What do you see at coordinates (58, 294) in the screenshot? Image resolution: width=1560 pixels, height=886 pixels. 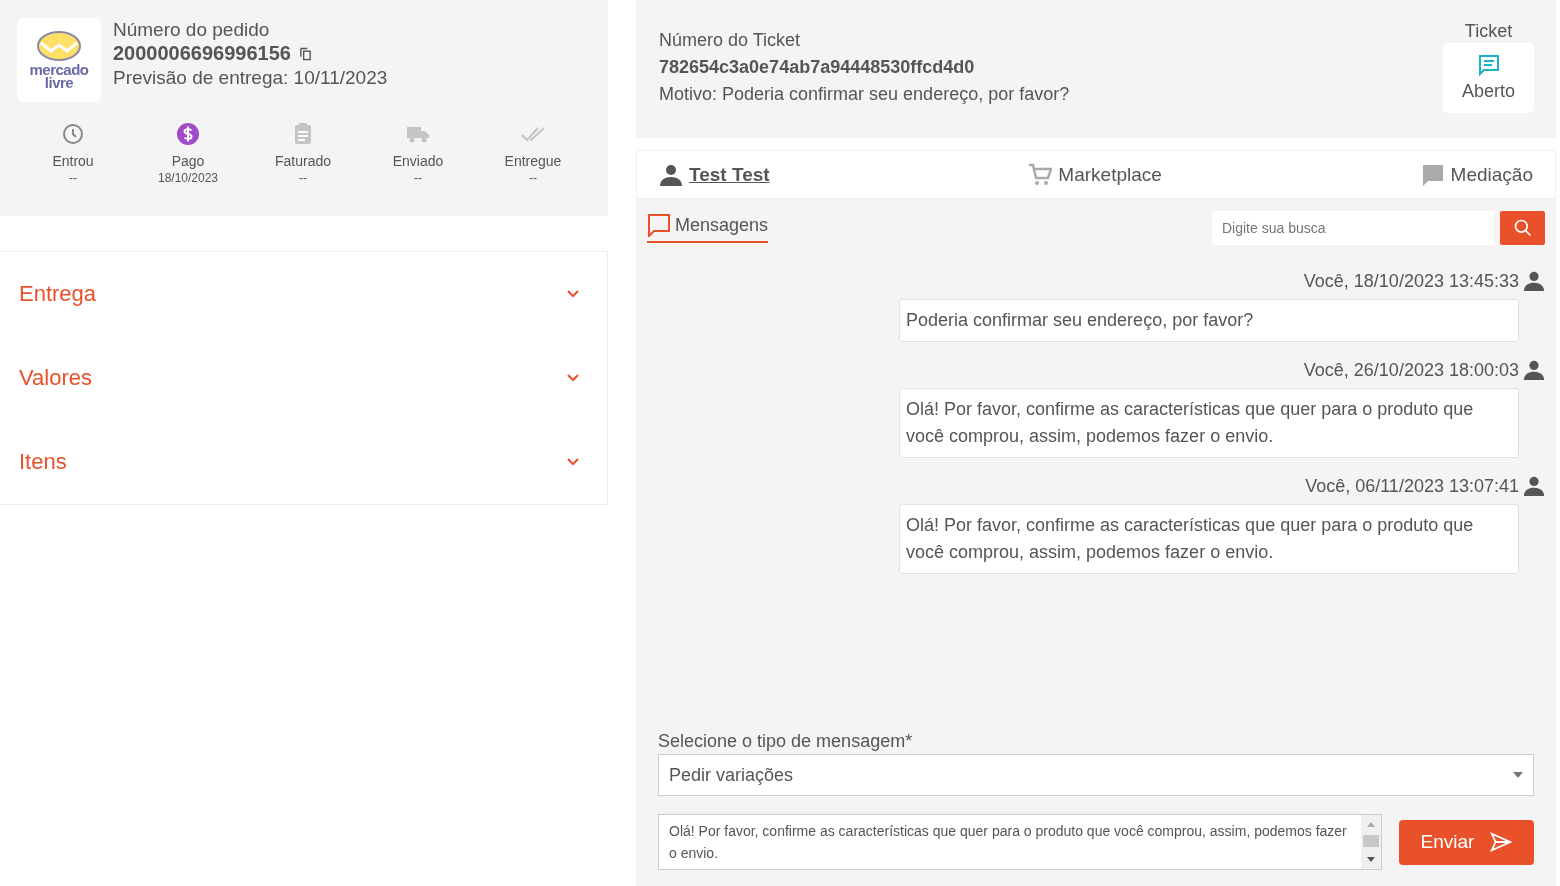 I see `section-title: Entrega` at bounding box center [58, 294].